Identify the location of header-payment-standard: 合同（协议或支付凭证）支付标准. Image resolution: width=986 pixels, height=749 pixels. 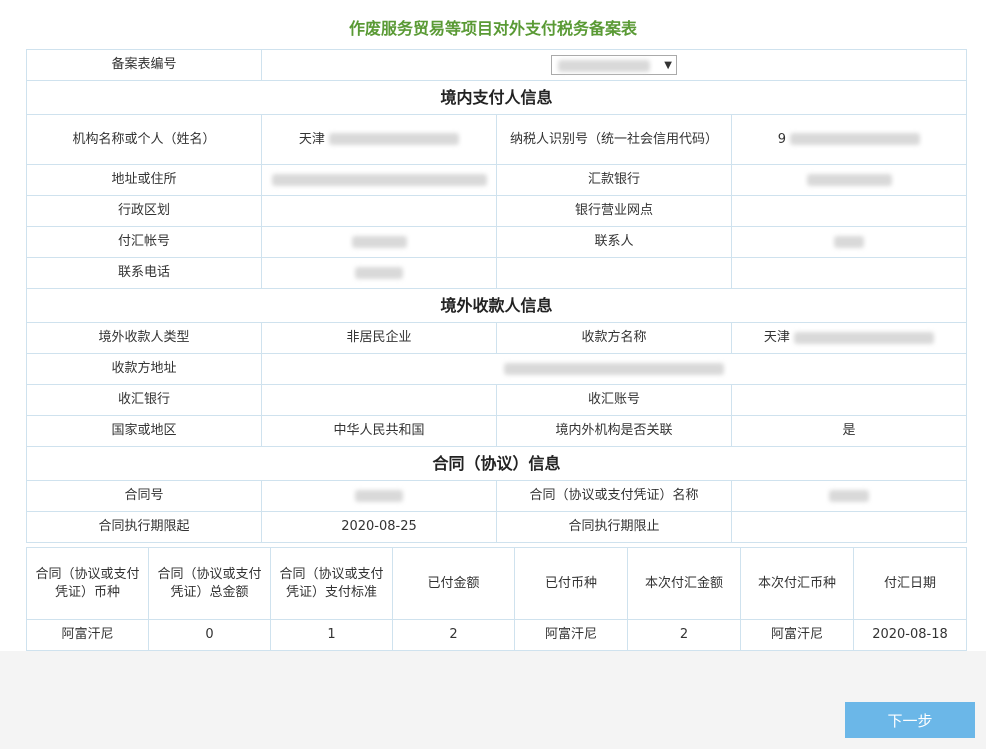
(331, 583).